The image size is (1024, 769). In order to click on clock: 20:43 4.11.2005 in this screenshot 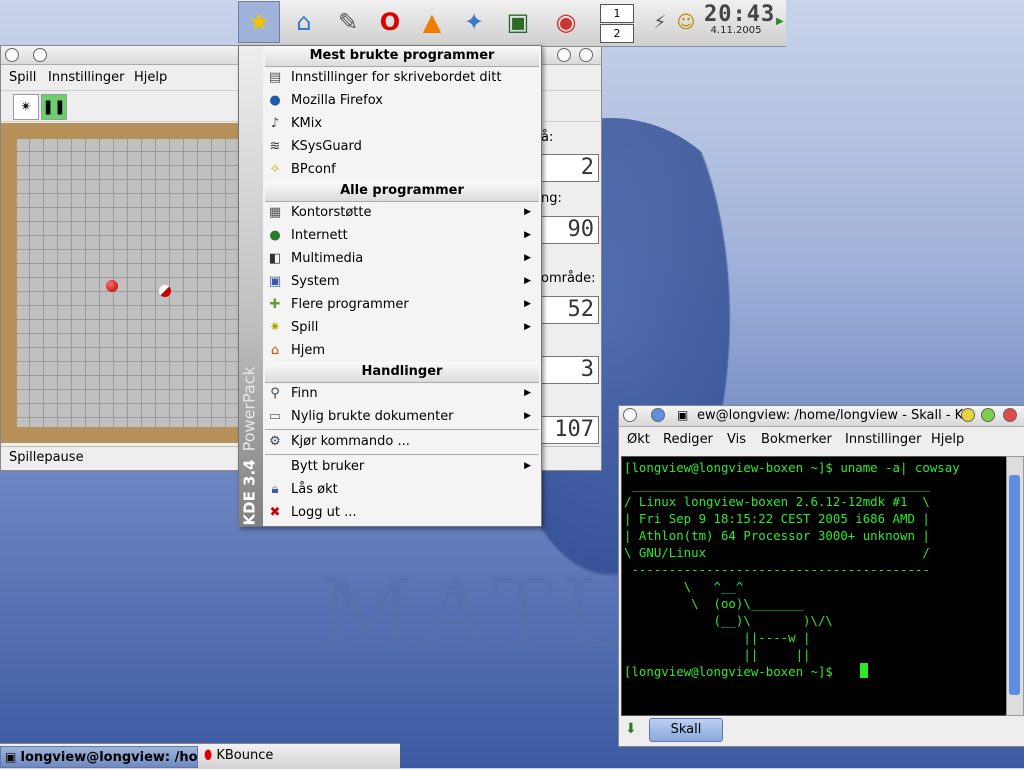, I will do `click(739, 19)`.